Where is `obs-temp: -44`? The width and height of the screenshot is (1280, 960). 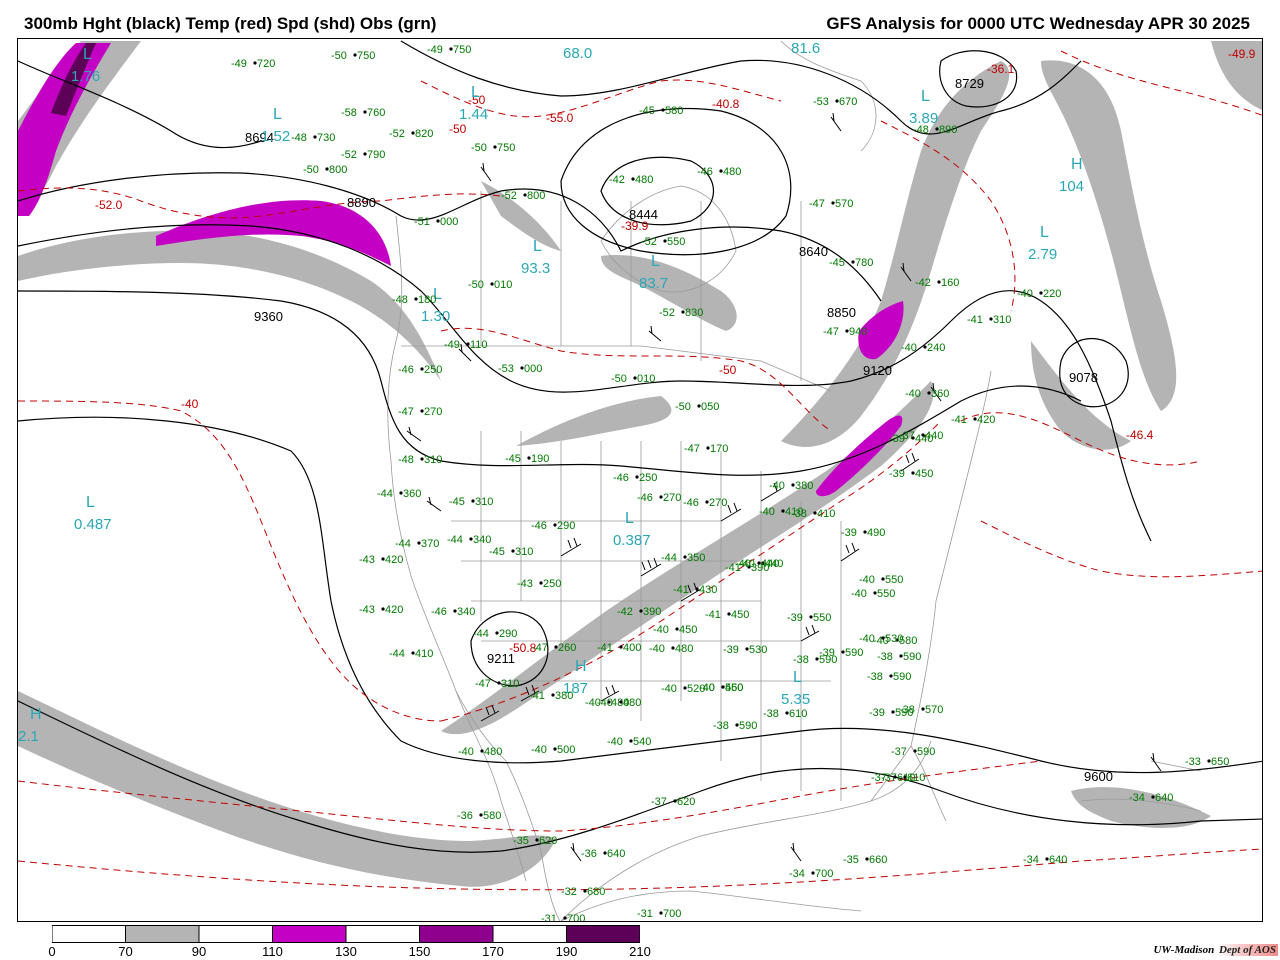
obs-temp: -44 is located at coordinates (403, 544).